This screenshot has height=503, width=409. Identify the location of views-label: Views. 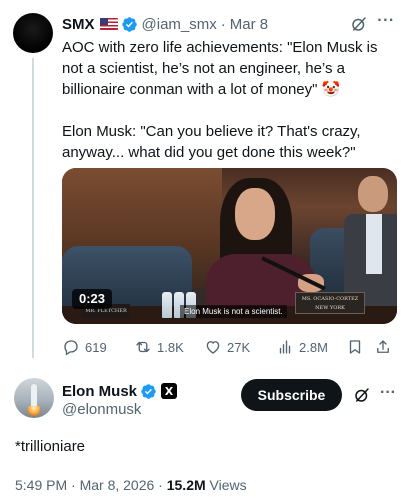
(226, 485).